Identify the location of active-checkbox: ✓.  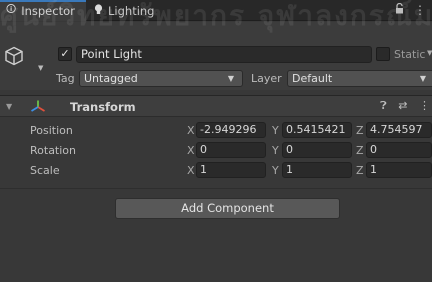
(65, 54).